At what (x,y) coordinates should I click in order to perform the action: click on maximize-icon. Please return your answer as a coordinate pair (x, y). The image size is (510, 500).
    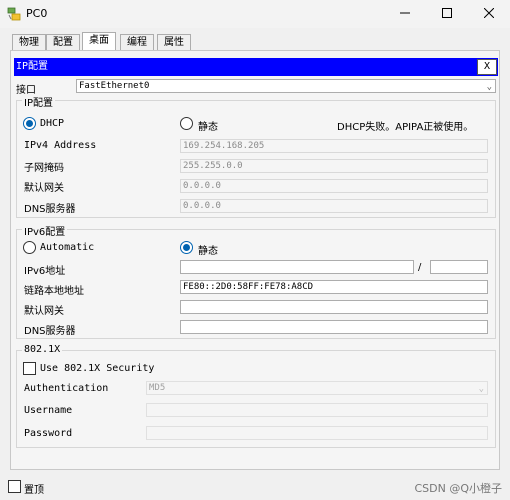
    Looking at the image, I should click on (447, 13).